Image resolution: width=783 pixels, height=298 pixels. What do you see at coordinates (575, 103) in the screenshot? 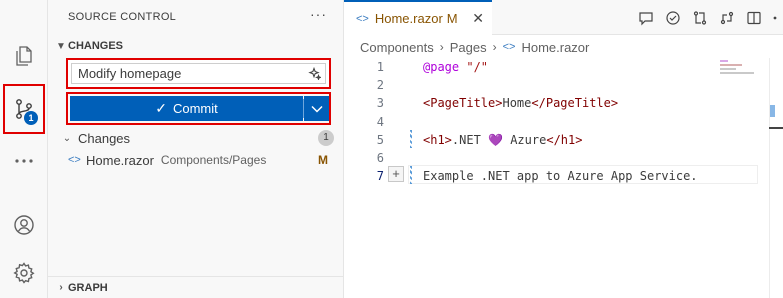
I see `code-token: </PageTitle>` at bounding box center [575, 103].